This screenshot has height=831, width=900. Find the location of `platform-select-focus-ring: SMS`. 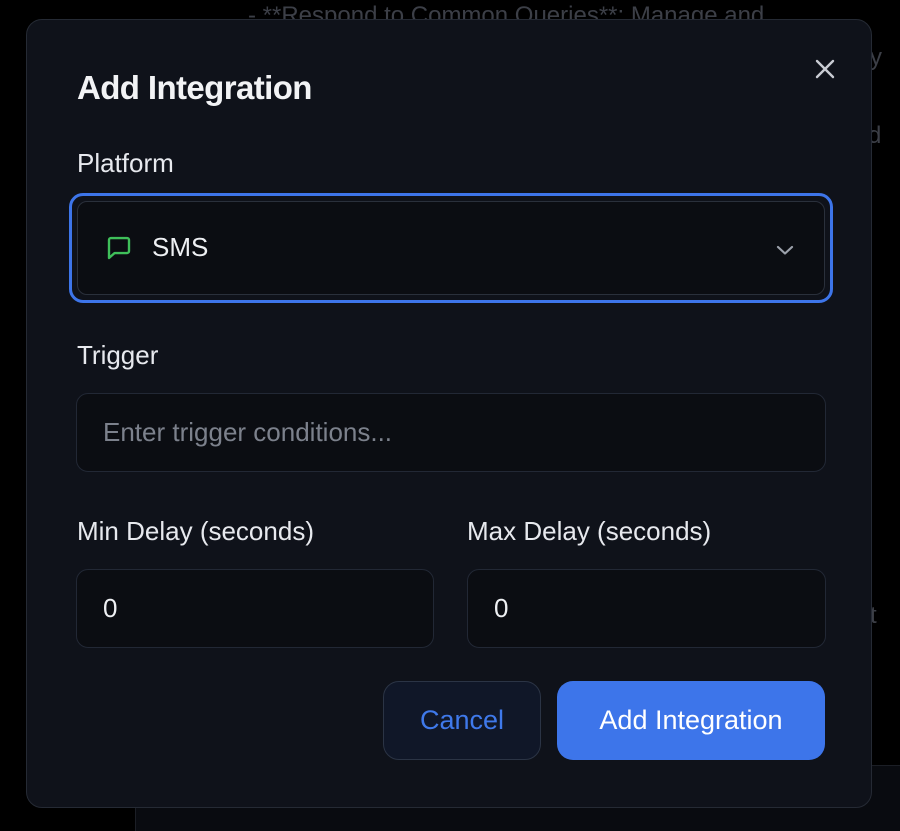

platform-select-focus-ring: SMS is located at coordinates (451, 248).